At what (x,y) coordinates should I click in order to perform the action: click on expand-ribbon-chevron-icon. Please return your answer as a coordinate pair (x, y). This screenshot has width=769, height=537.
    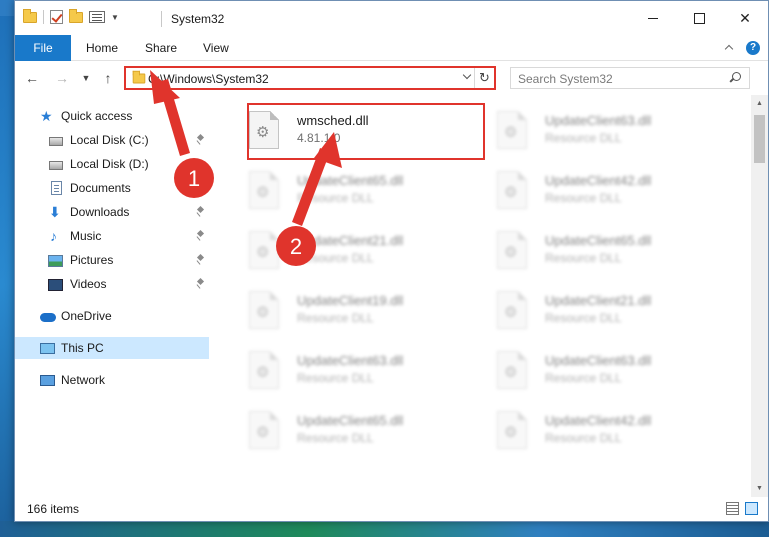
    Looking at the image, I should click on (729, 48).